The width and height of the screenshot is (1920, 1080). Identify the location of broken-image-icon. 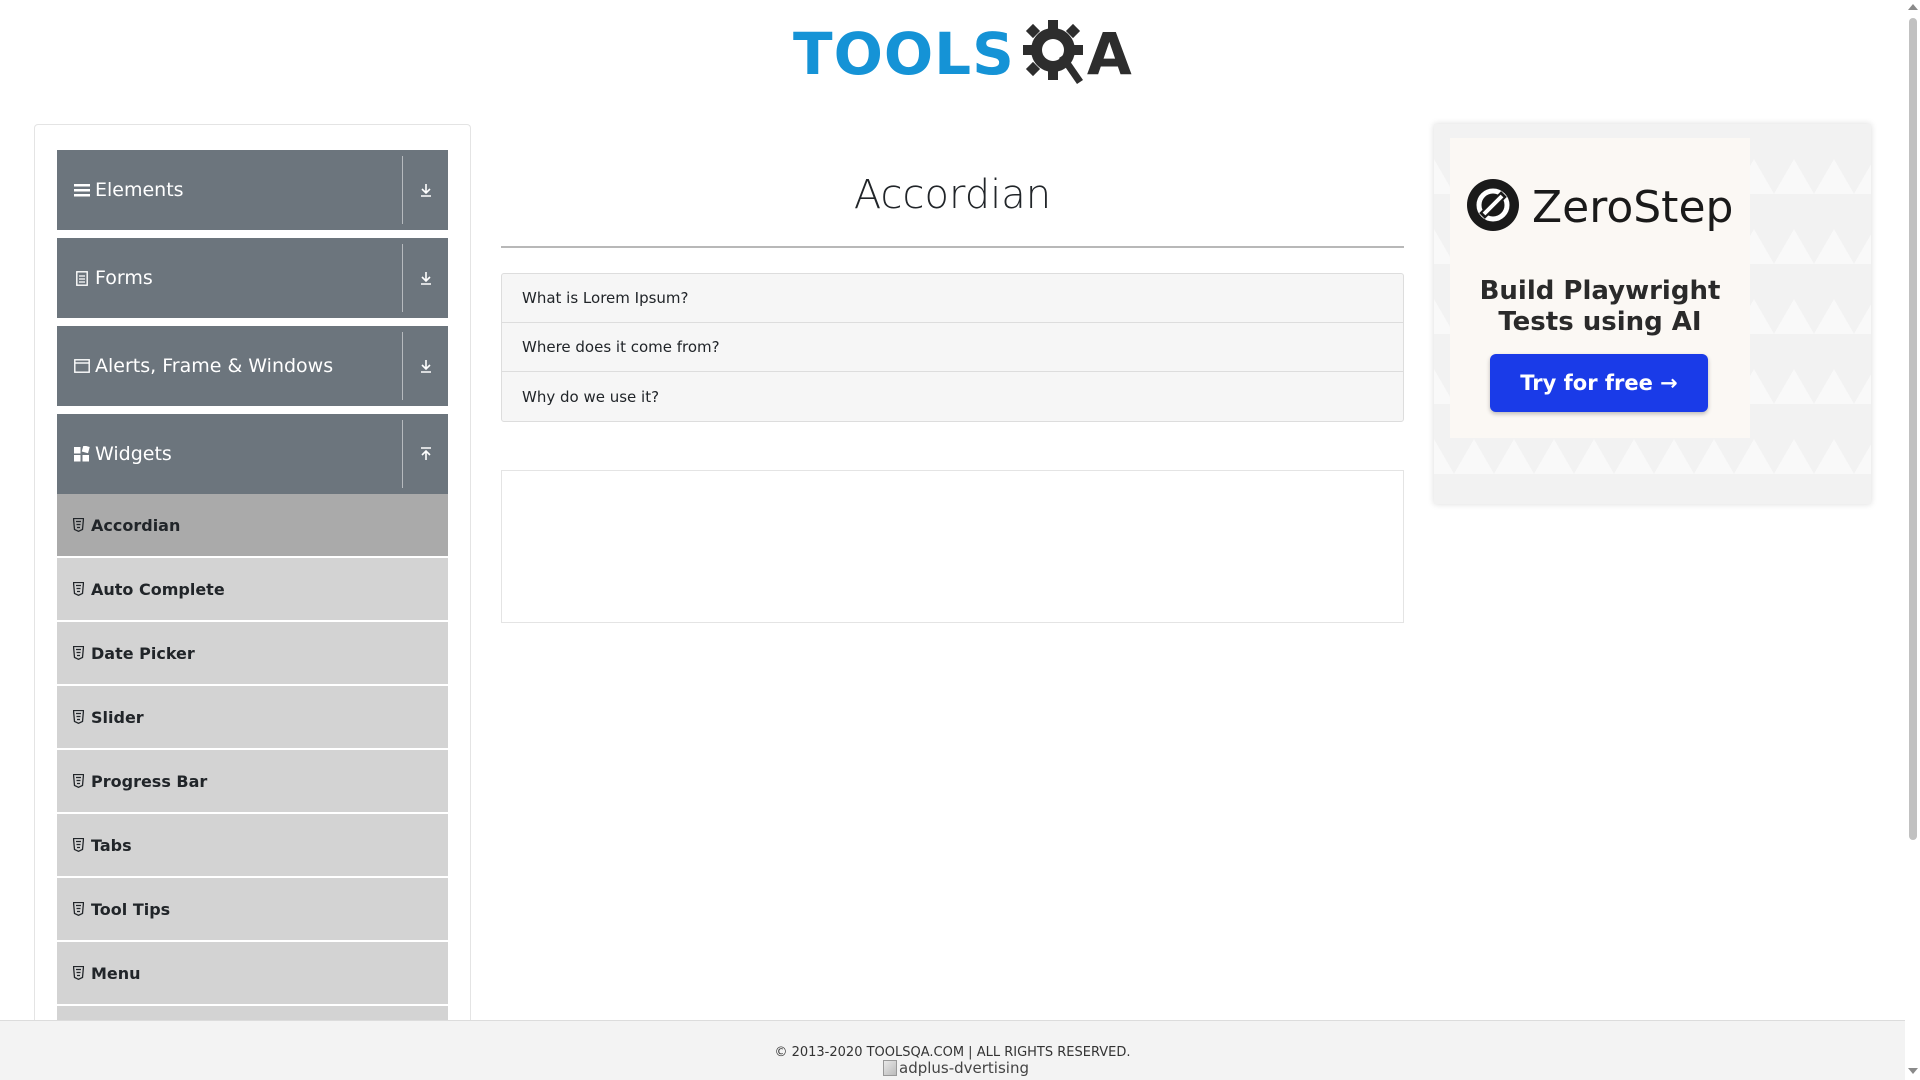
(890, 1068).